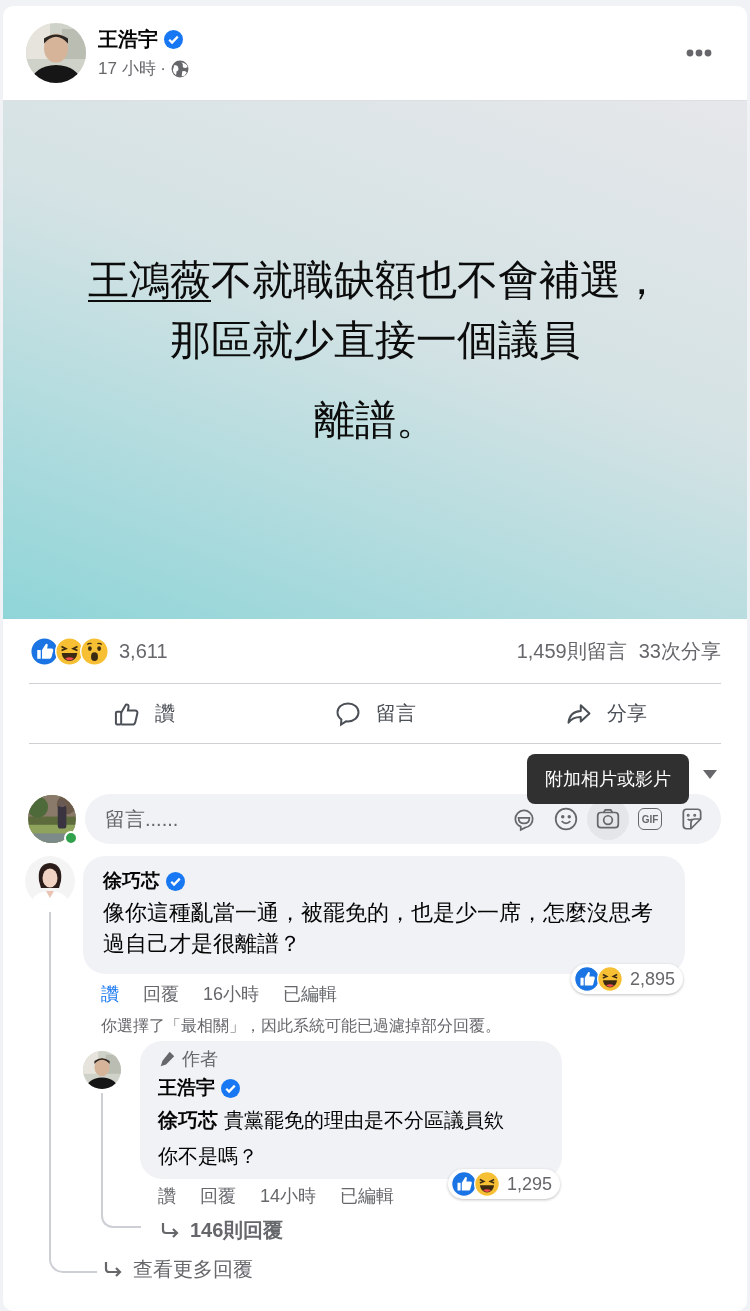 This screenshot has width=750, height=1311. Describe the element at coordinates (608, 779) in the screenshot. I see `tooltip: 附加相片或影片` at that location.